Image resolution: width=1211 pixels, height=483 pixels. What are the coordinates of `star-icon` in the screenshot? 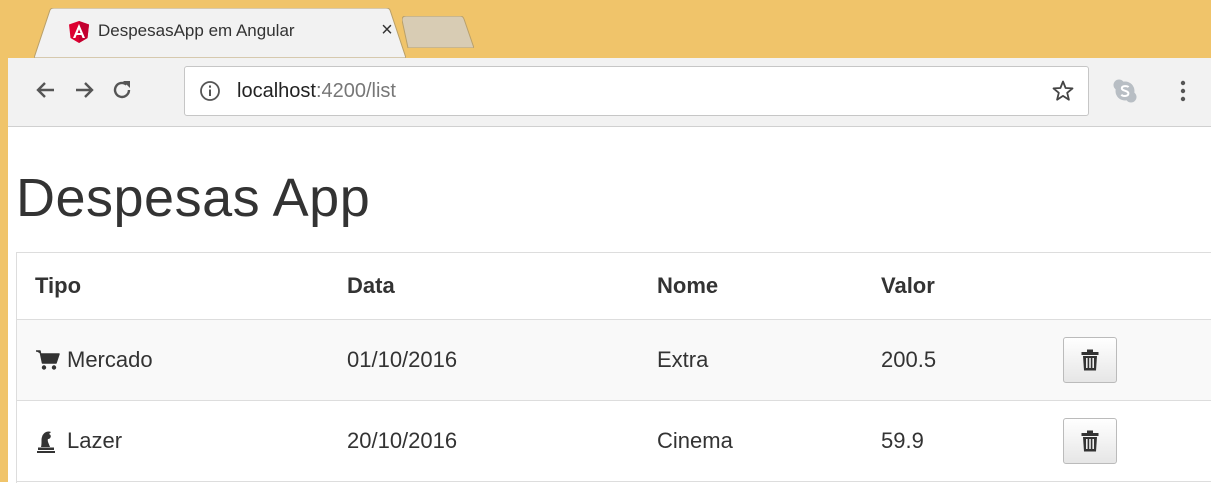 It's located at (1063, 91).